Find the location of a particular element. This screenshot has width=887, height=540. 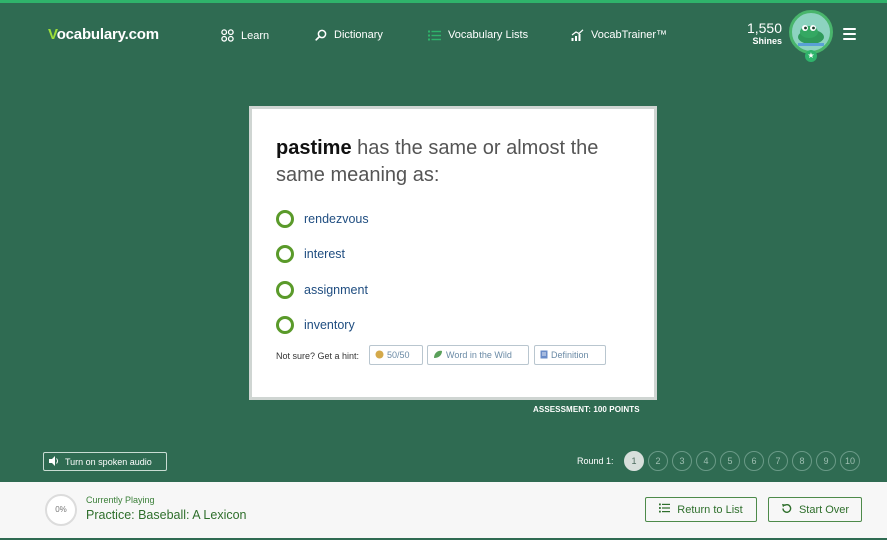

badge-star-icon: ★ is located at coordinates (811, 56).